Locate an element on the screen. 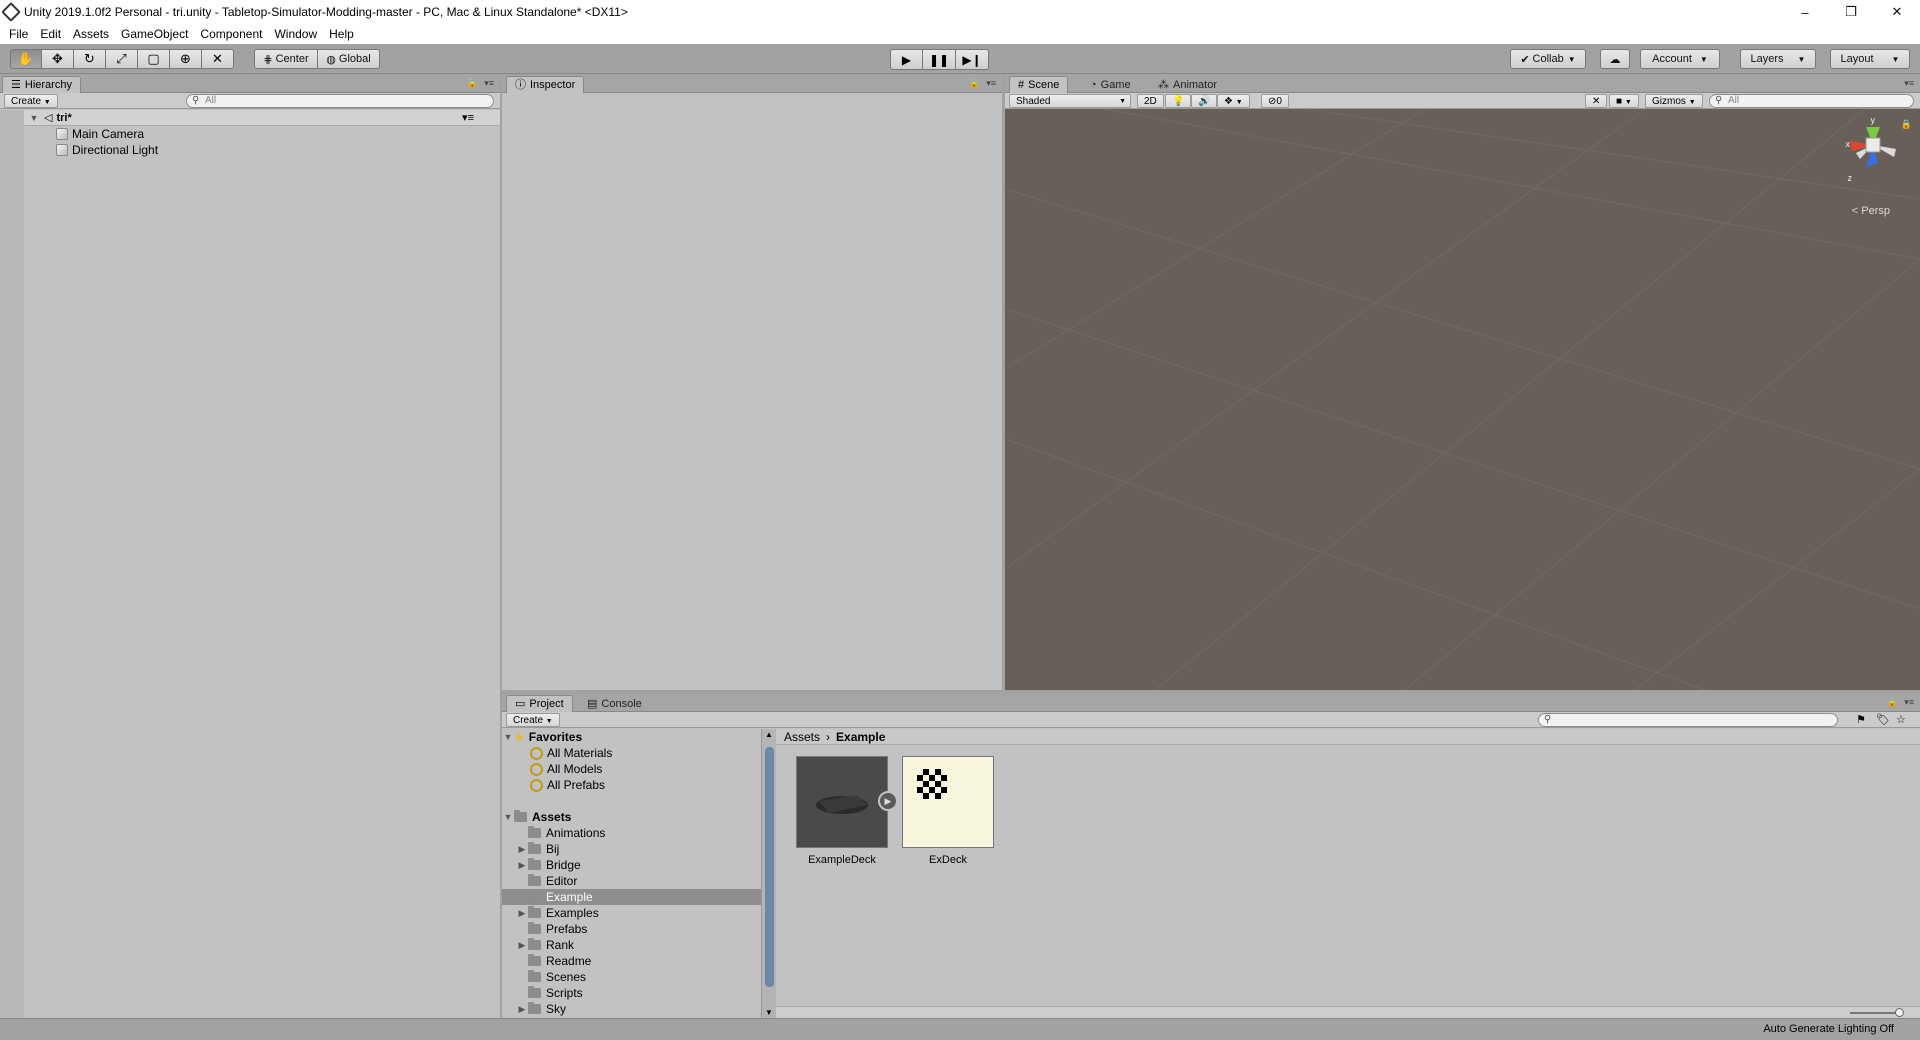 This screenshot has width=1920, height=1040. play-button: ▶ is located at coordinates (906, 59).